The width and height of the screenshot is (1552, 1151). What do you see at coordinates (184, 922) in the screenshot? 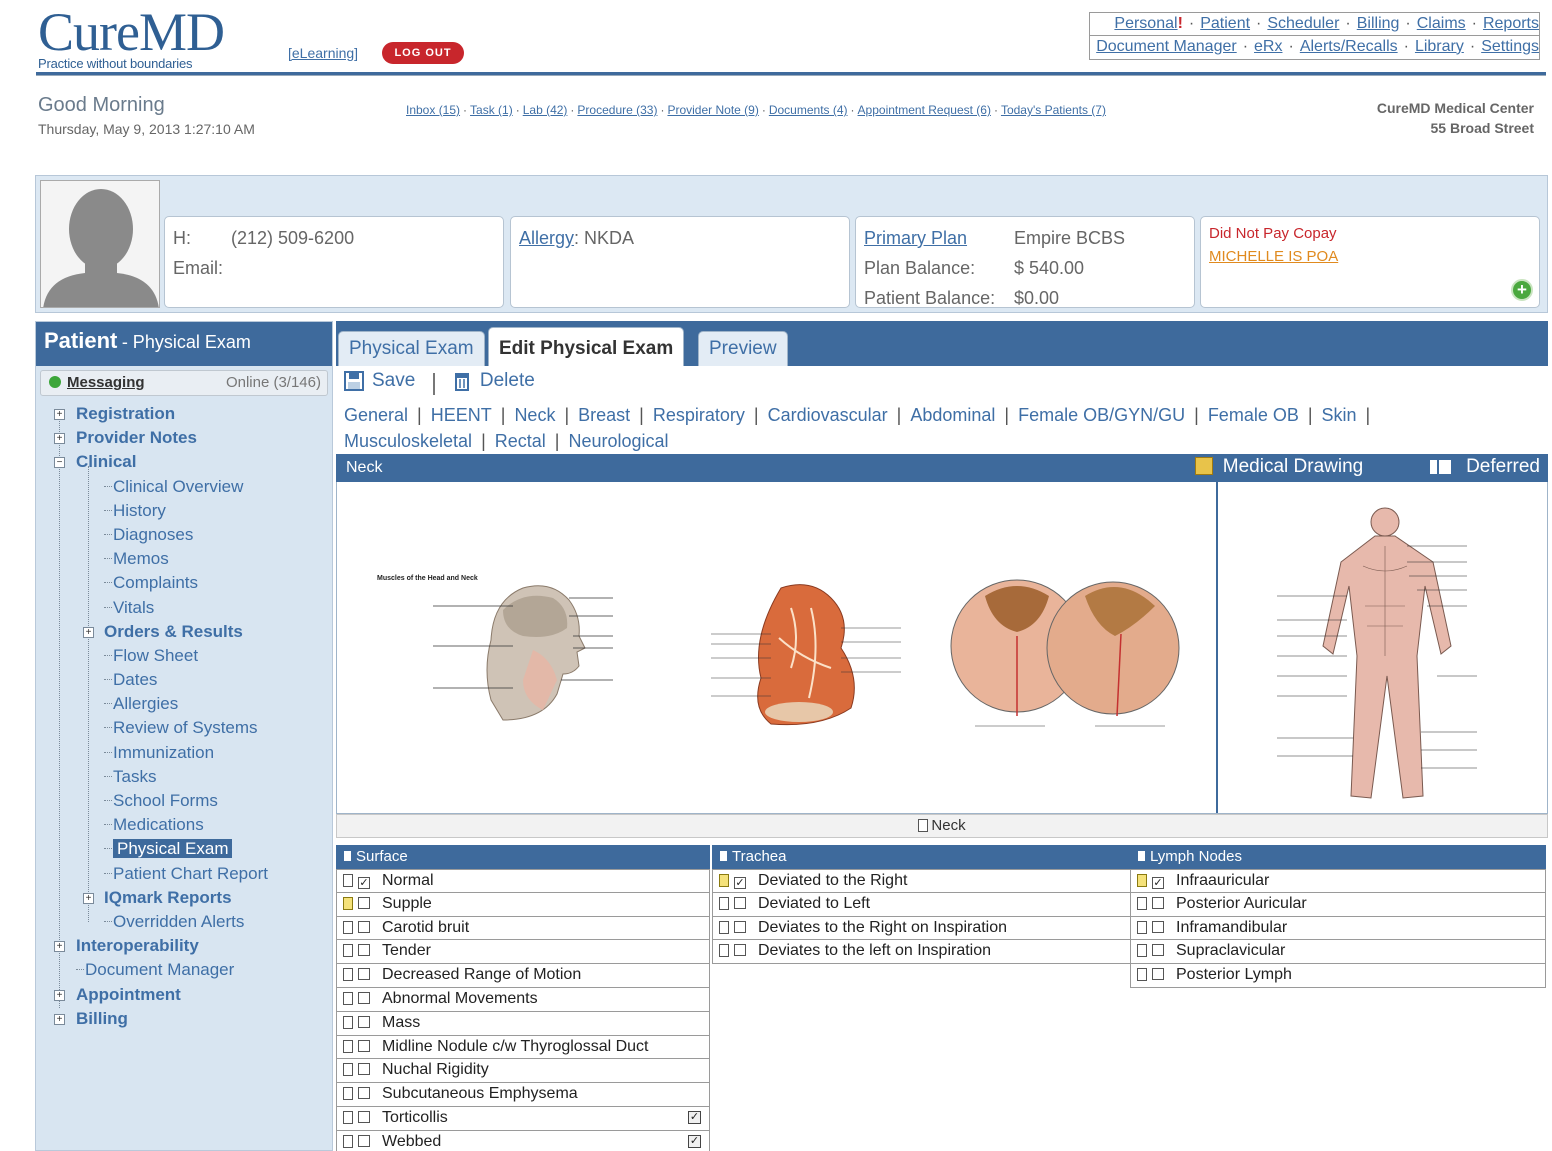
I see `sidebar-item-overridden-alerts: Overridden Alerts` at bounding box center [184, 922].